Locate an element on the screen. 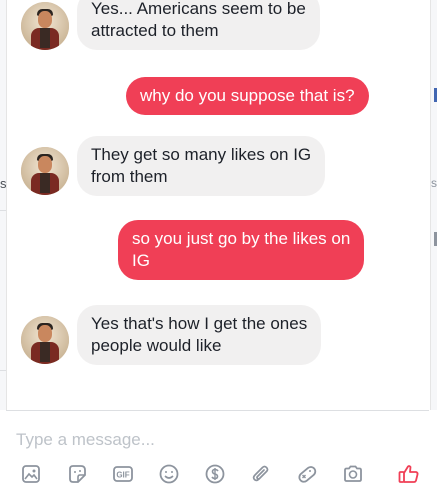 The height and width of the screenshot is (500, 437). emoji-button is located at coordinates (169, 474).